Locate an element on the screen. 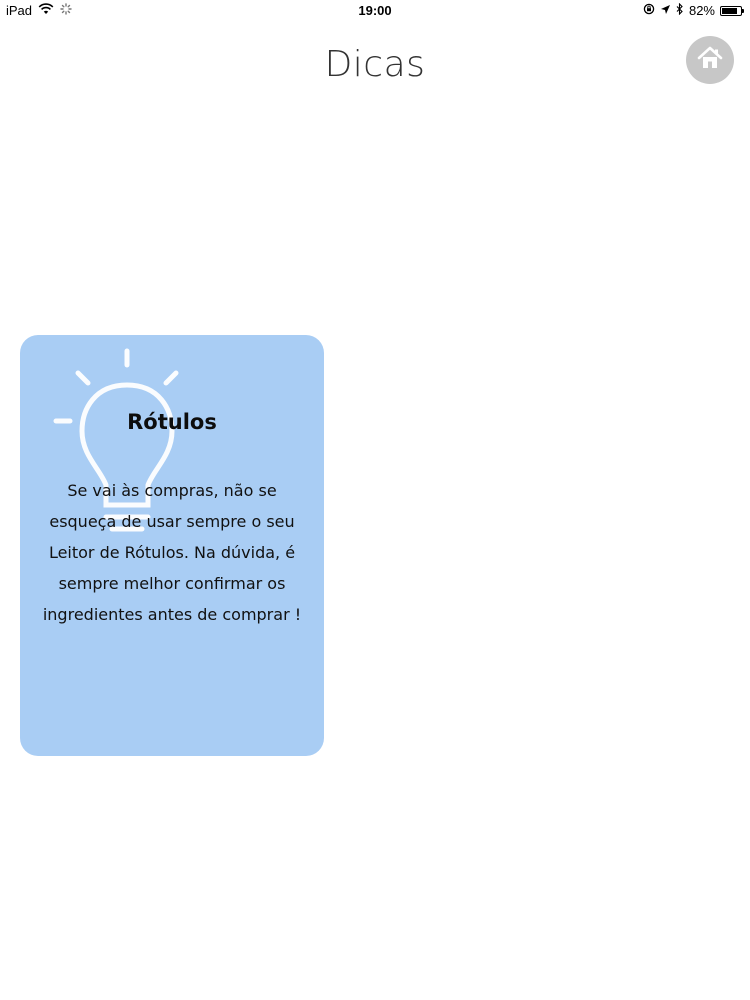 This screenshot has width=750, height=1000. page-title: Dicas is located at coordinates (375, 64).